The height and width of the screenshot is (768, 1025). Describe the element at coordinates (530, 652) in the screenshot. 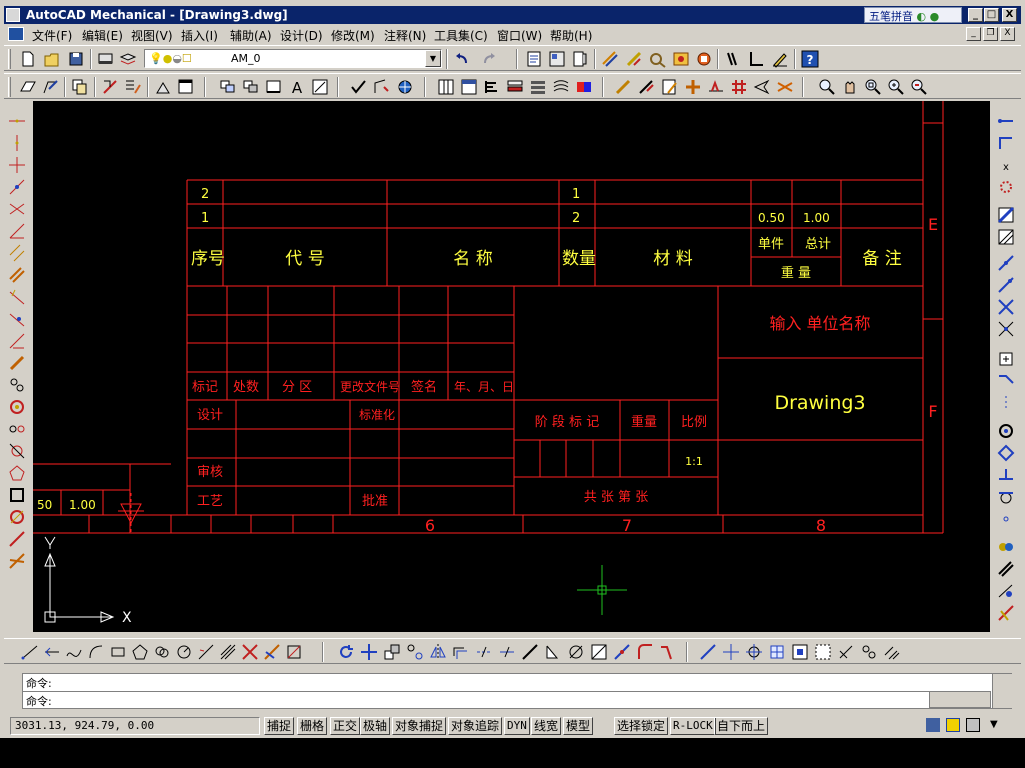

I see `stretch-icon` at that location.